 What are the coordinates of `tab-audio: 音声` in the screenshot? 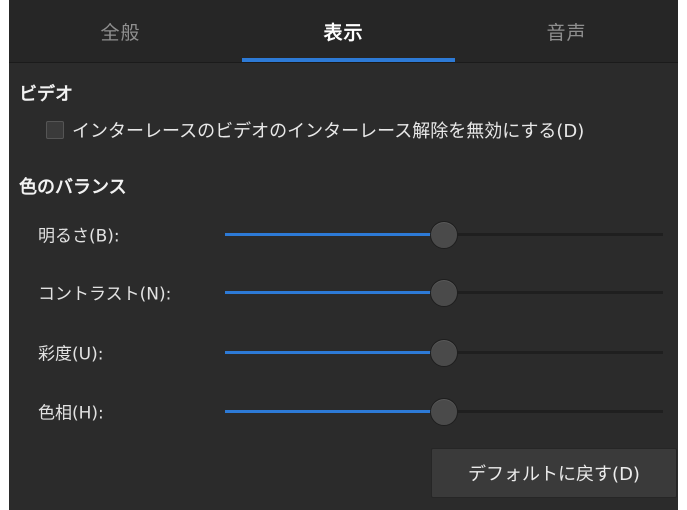 It's located at (566, 31).